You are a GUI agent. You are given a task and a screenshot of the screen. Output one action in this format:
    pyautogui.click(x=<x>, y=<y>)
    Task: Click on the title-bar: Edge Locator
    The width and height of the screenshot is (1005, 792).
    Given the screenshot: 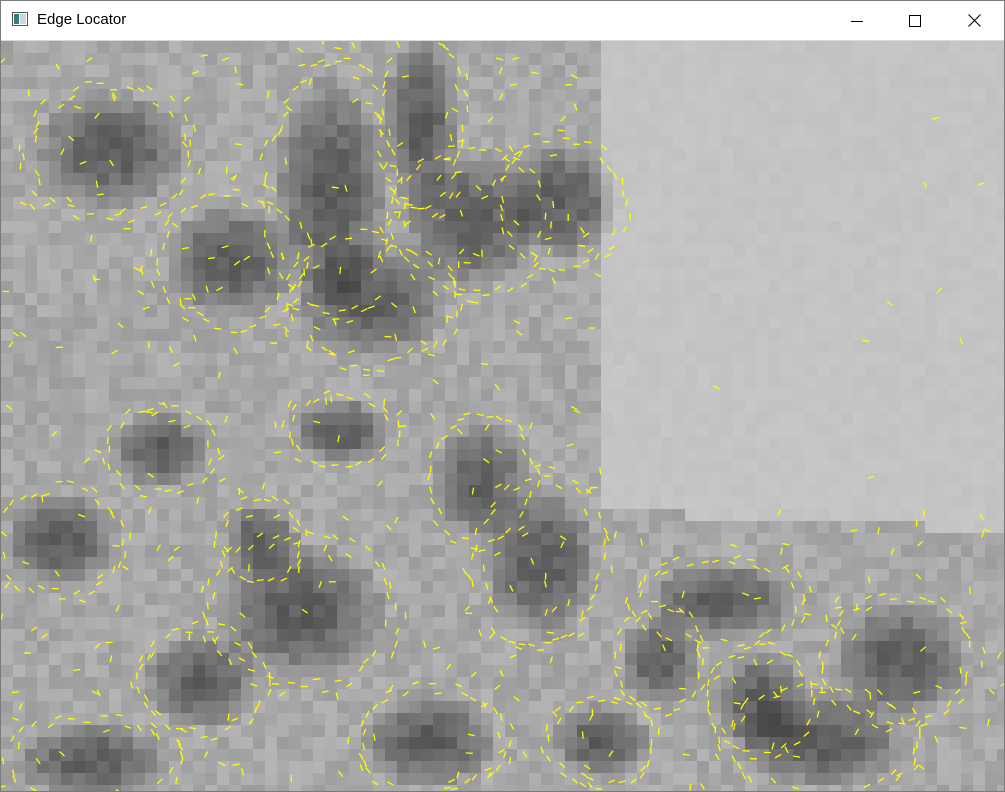 What is the action you would take?
    pyautogui.click(x=502, y=21)
    